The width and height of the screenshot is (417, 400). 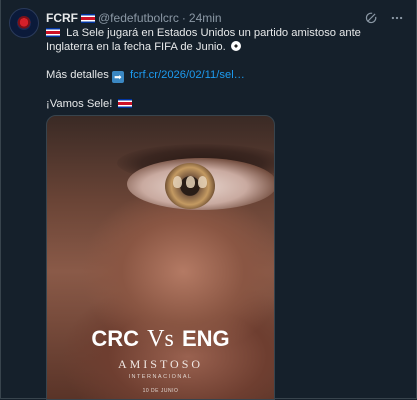 What do you see at coordinates (77, 75) in the screenshot?
I see `details-label: Más detalles` at bounding box center [77, 75].